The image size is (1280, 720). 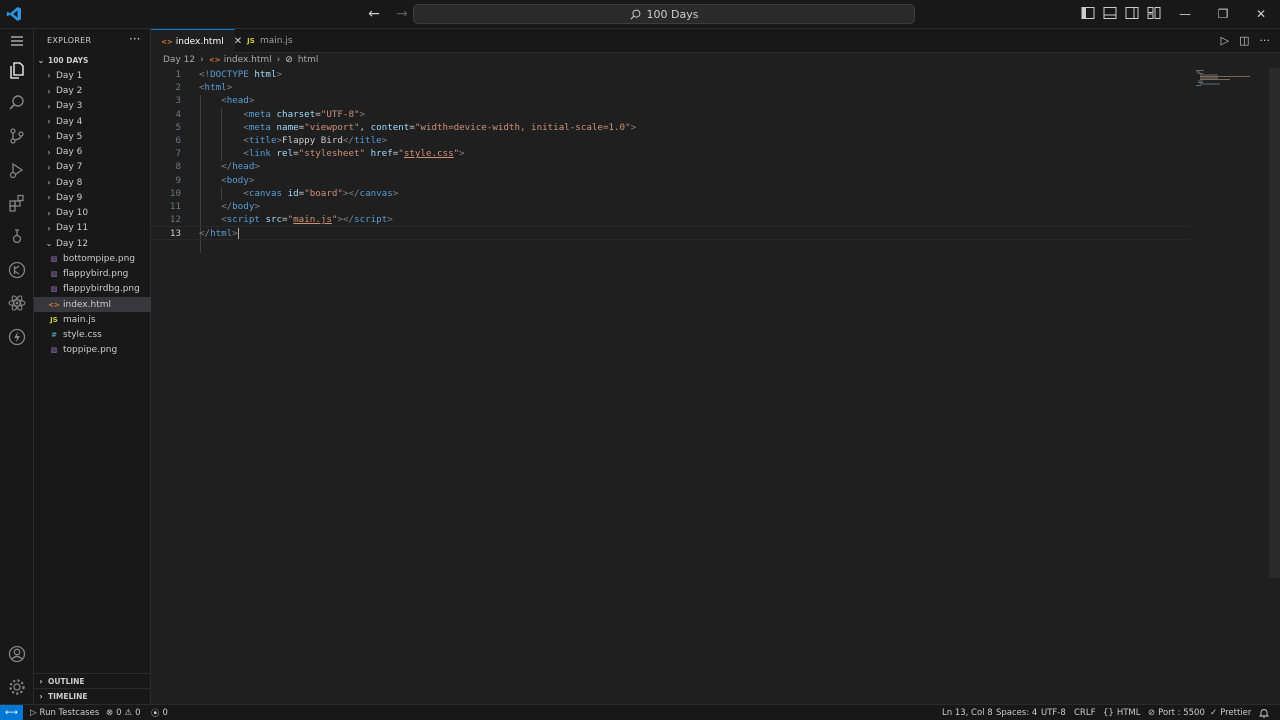 I want to click on outline-section: › OUTLINE, so click(x=92, y=680).